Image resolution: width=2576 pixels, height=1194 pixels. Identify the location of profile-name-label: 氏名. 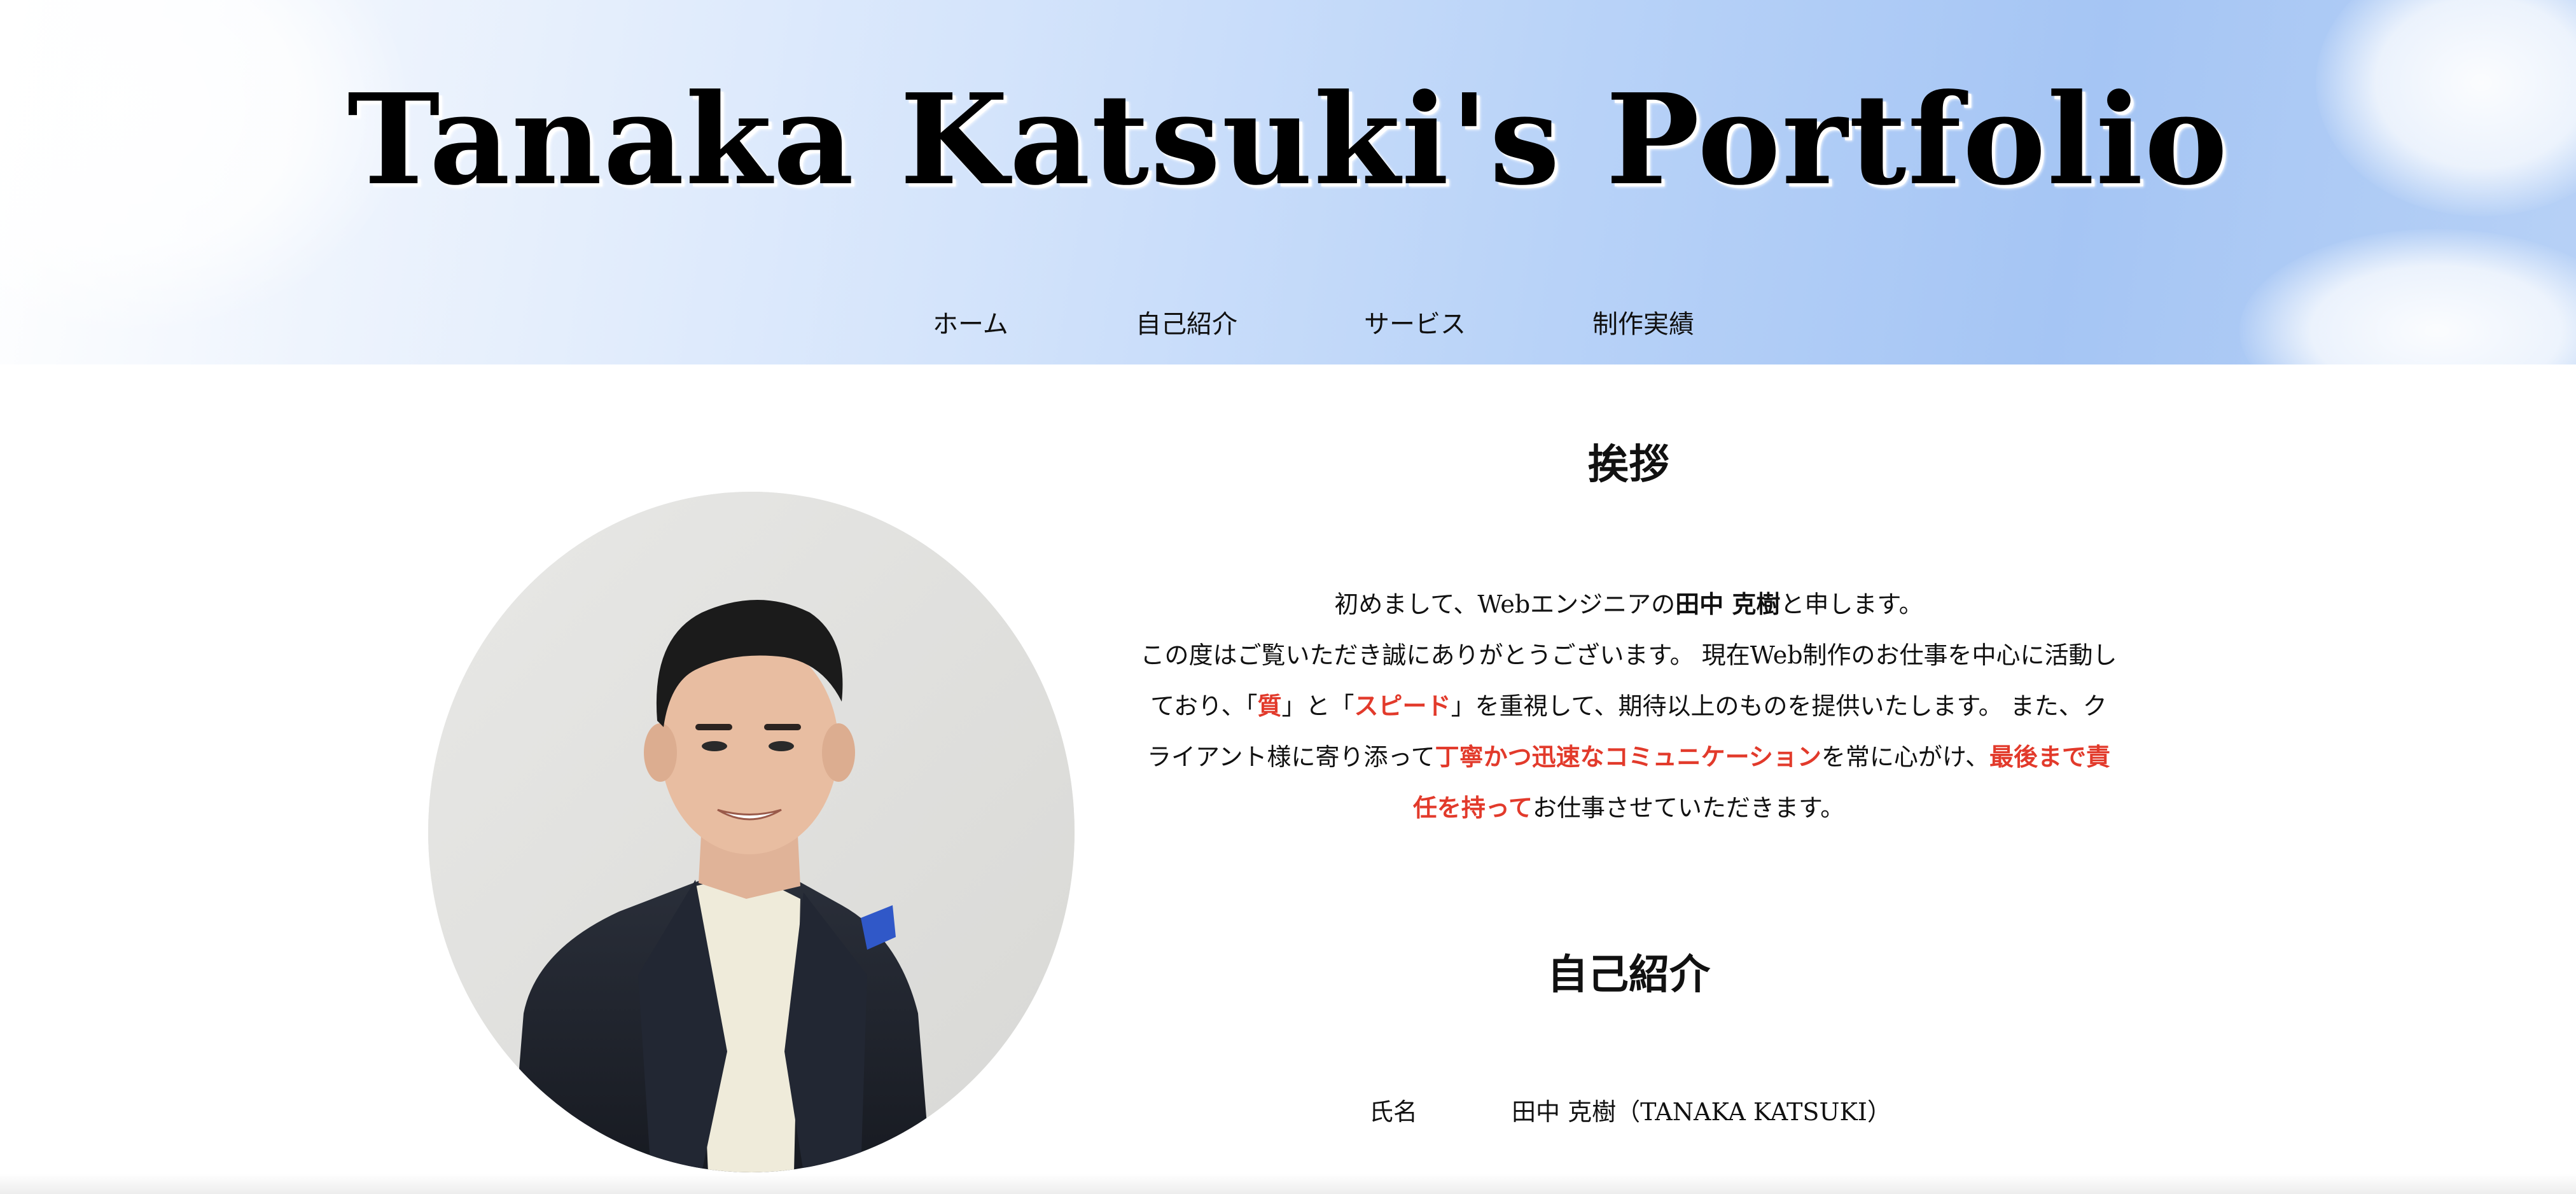
(1393, 1112).